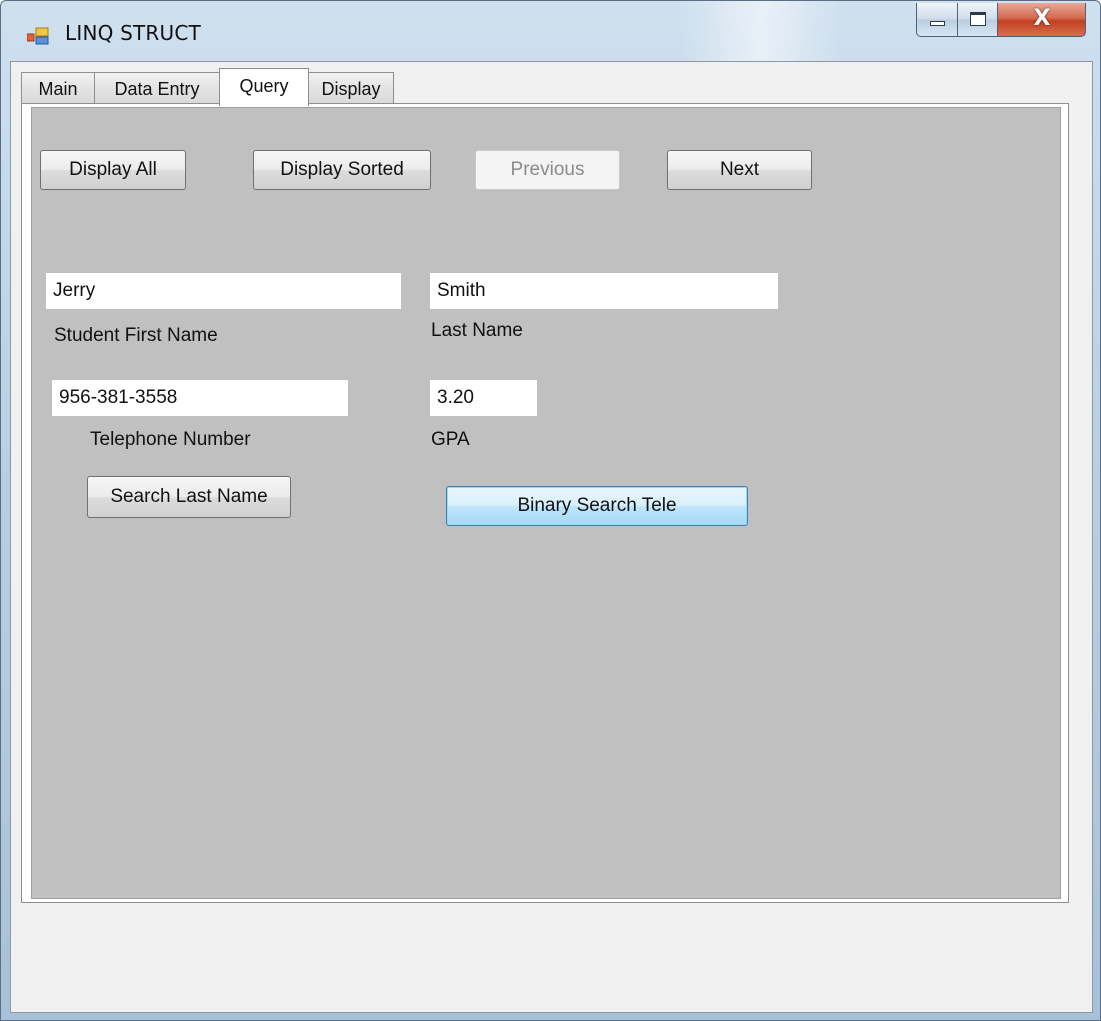 This screenshot has width=1101, height=1021. Describe the element at coordinates (136, 335) in the screenshot. I see `first-name-label: Student First Name` at that location.